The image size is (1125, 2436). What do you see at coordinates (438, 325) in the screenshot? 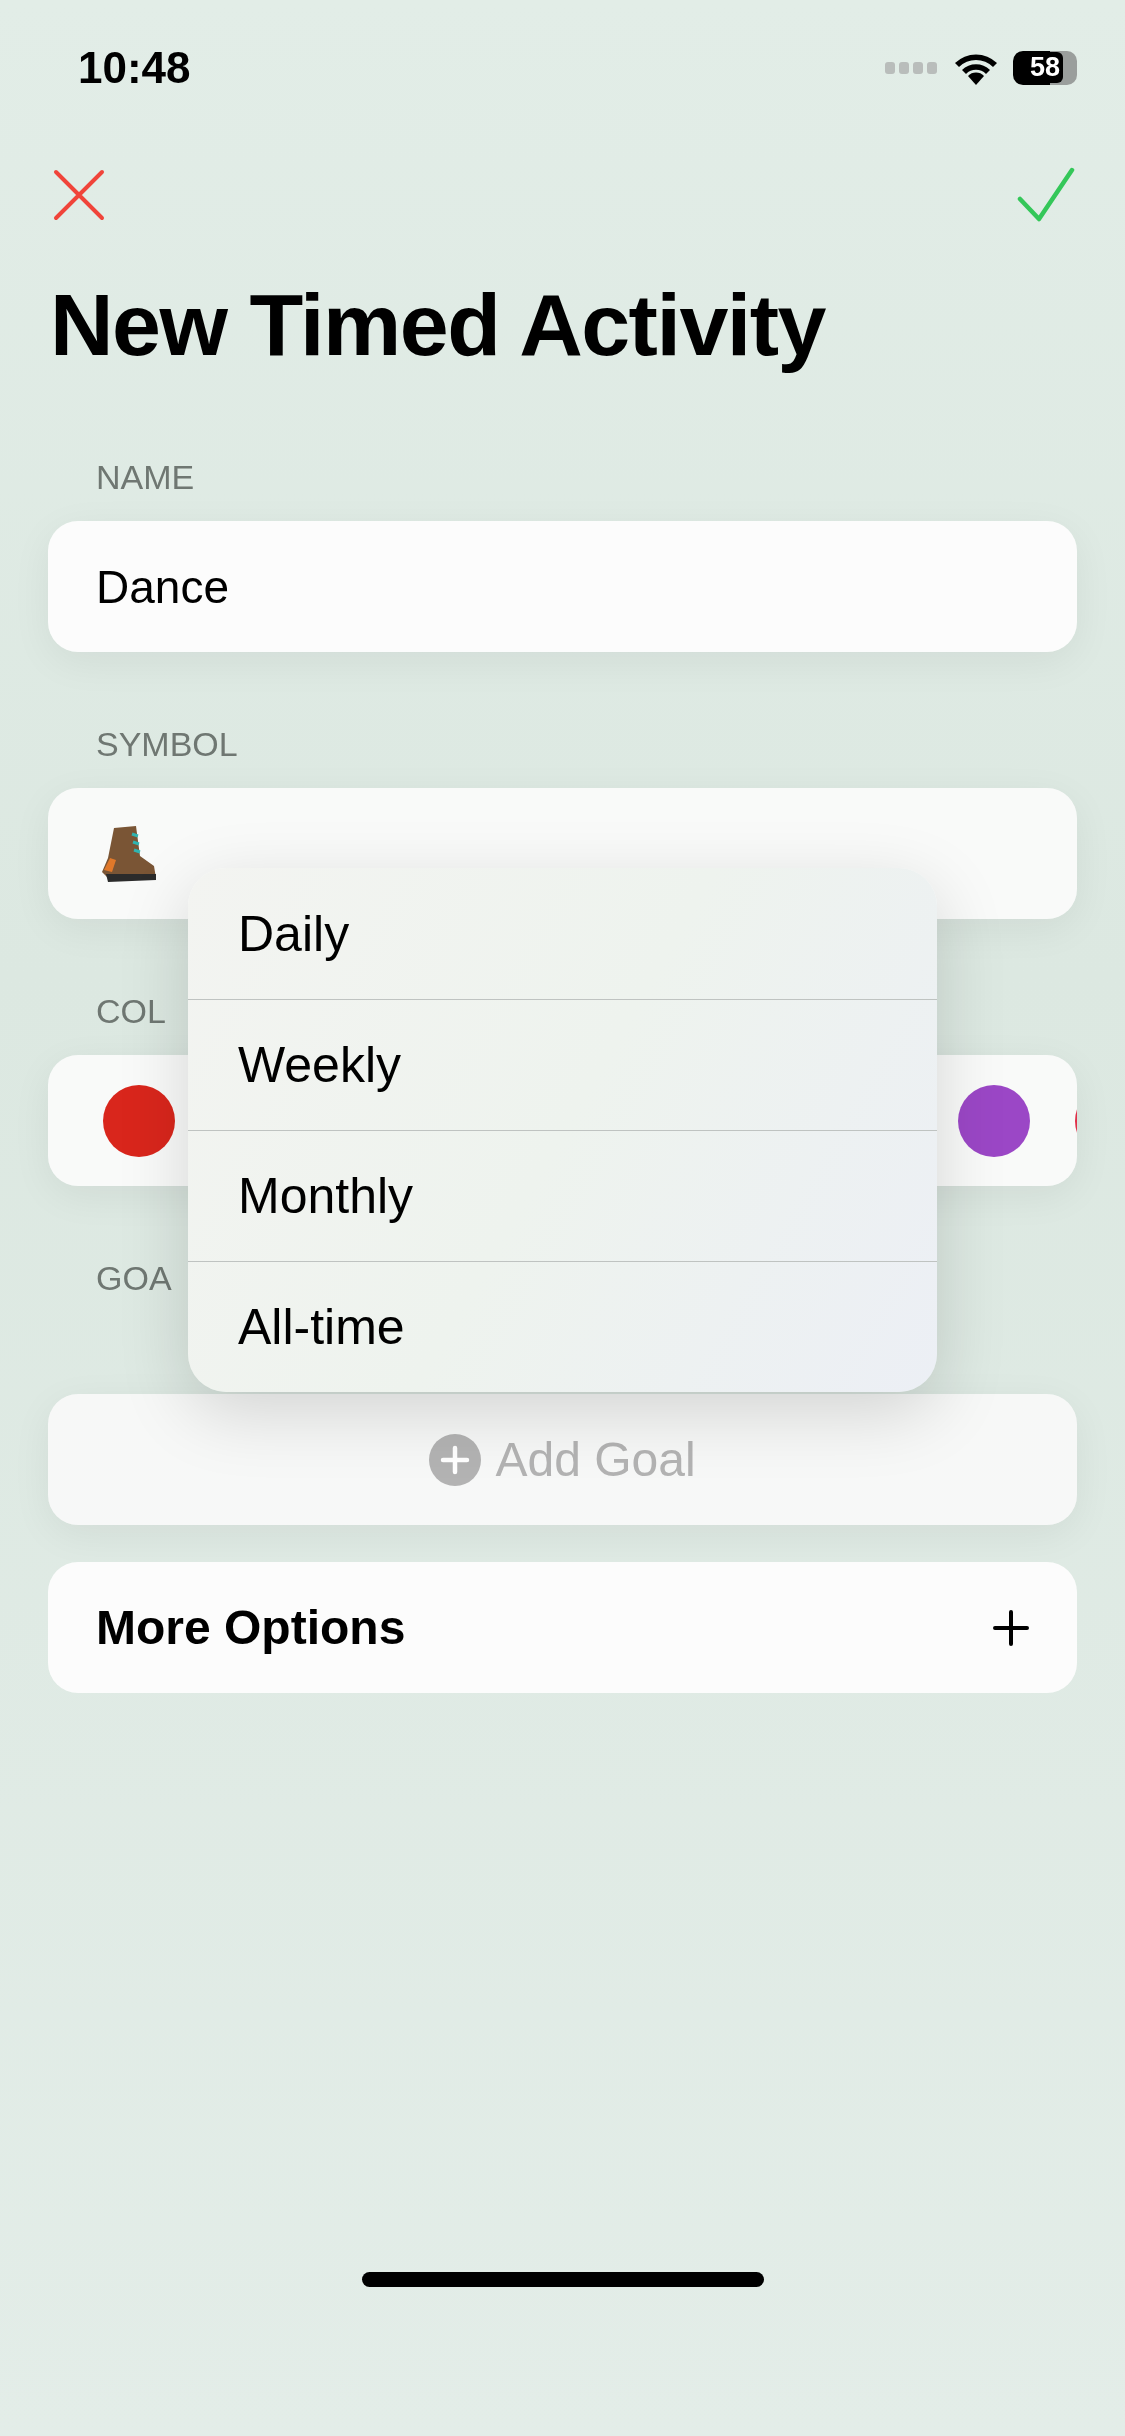
I see `page-title: New Timed Activity` at bounding box center [438, 325].